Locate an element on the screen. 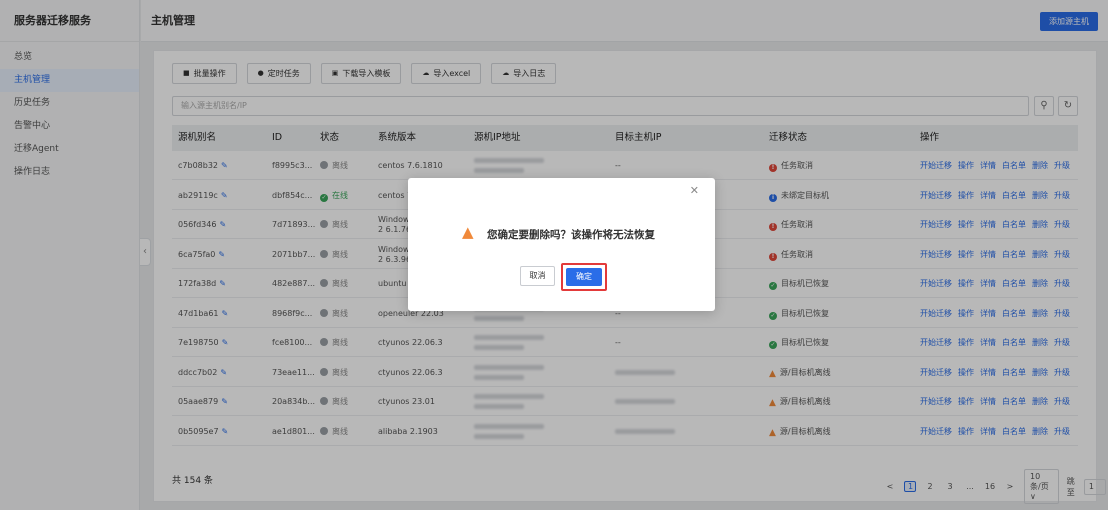 This screenshot has width=1108, height=510. confirm-button: 确定 is located at coordinates (584, 277).